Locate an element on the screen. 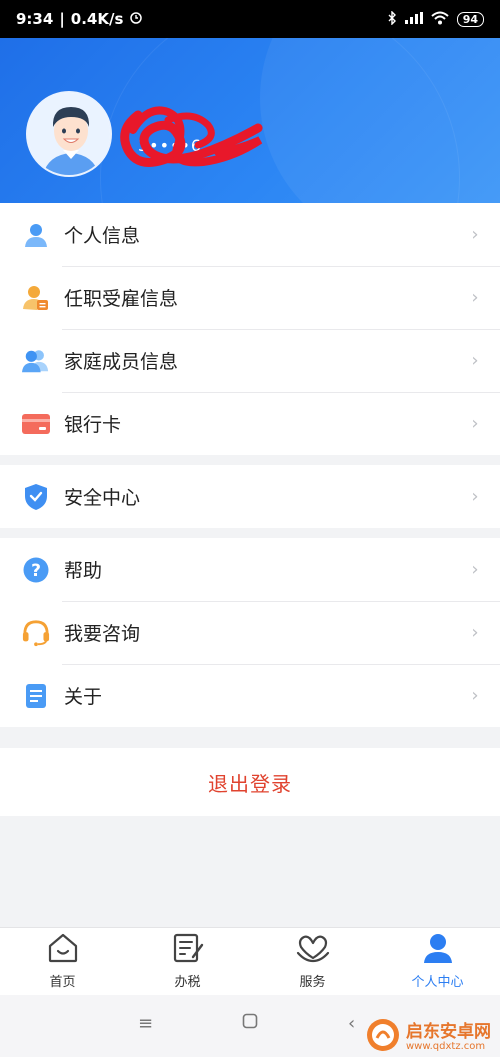 Image resolution: width=500 pixels, height=1057 pixels. menu-item-label: 安全中心 is located at coordinates (102, 498).